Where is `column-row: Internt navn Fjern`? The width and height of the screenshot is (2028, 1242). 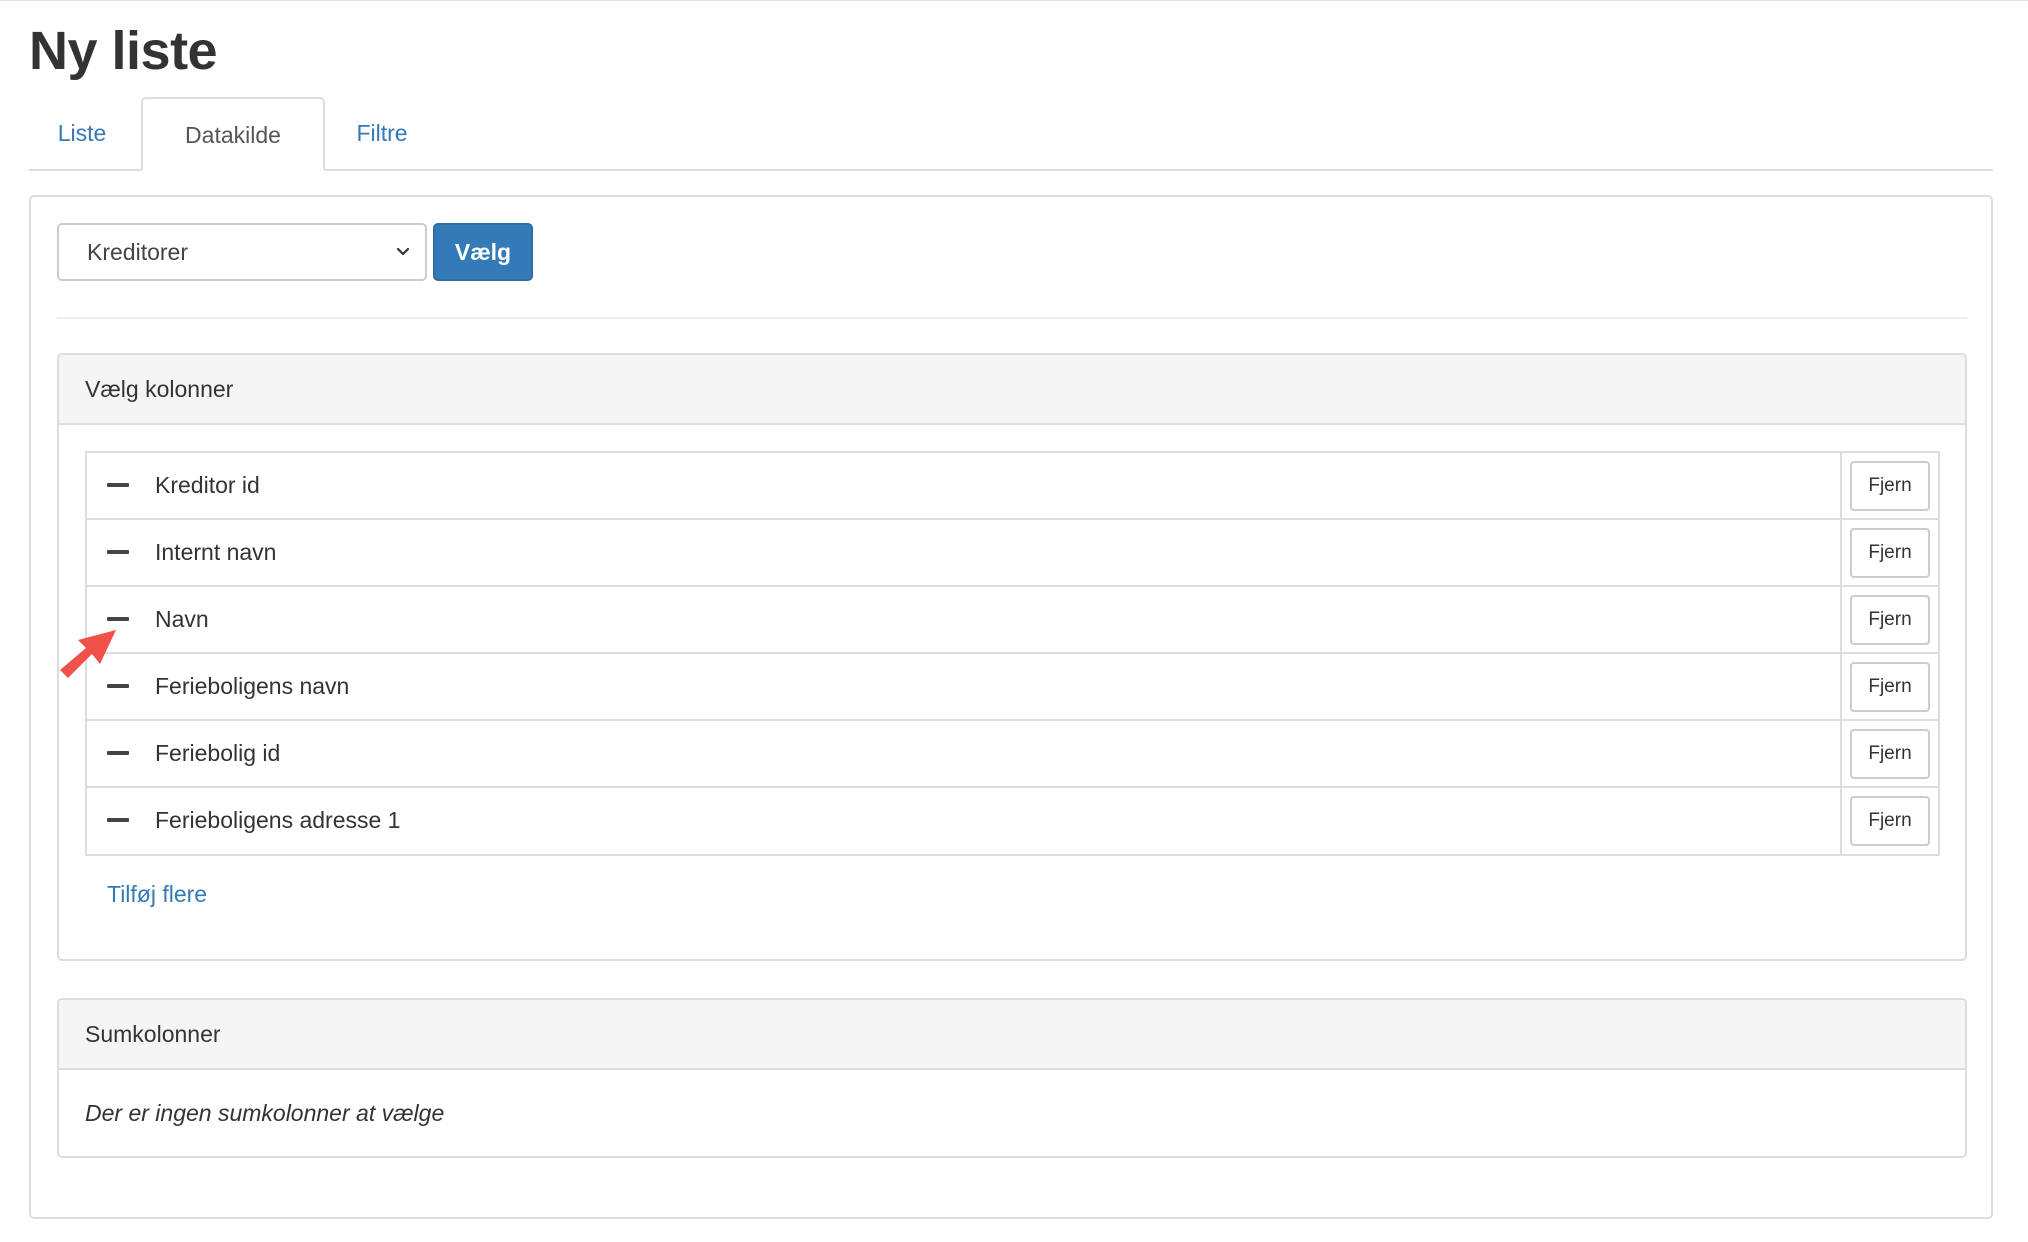 column-row: Internt navn Fjern is located at coordinates (1012, 553).